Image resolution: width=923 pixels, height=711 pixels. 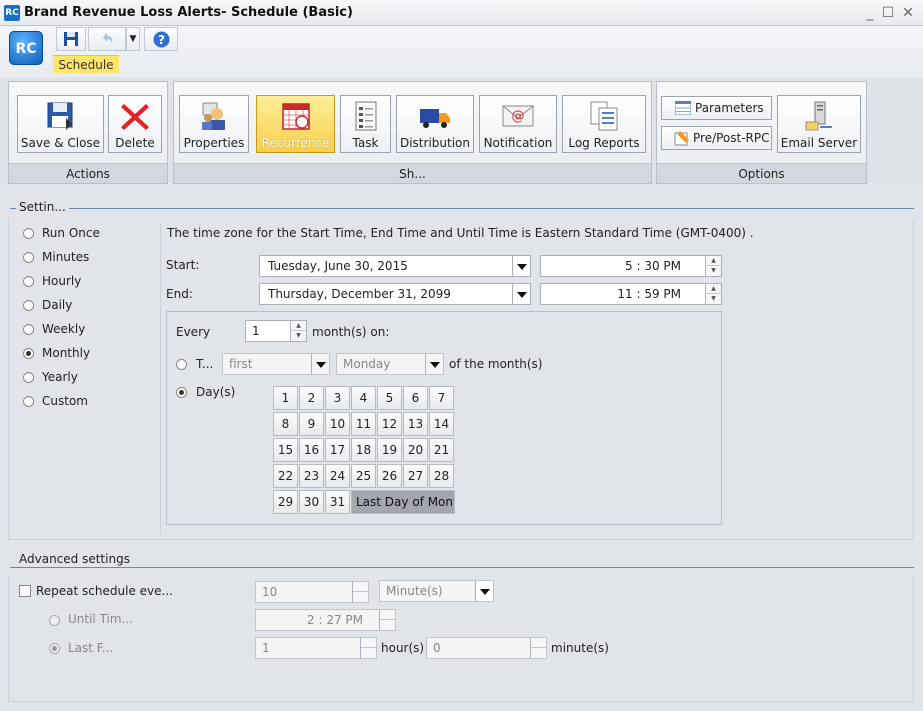 What do you see at coordinates (316, 648) in the screenshot?
I see `last-hours-field: 1` at bounding box center [316, 648].